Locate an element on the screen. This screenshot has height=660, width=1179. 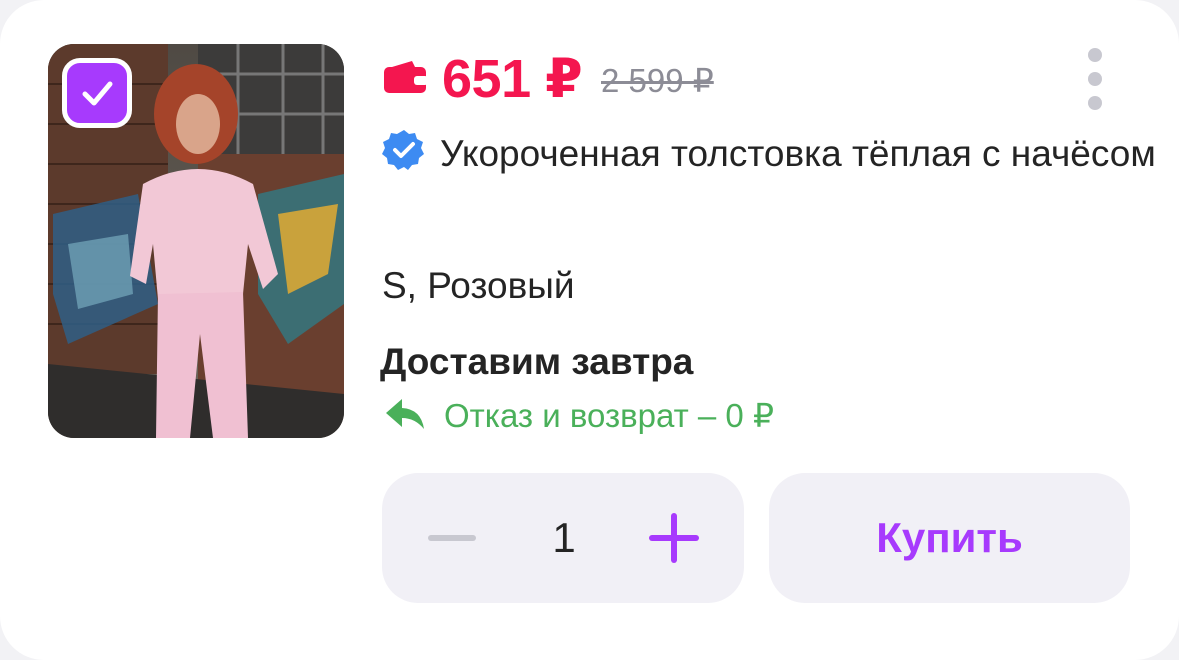
wallet-icon is located at coordinates (406, 78).